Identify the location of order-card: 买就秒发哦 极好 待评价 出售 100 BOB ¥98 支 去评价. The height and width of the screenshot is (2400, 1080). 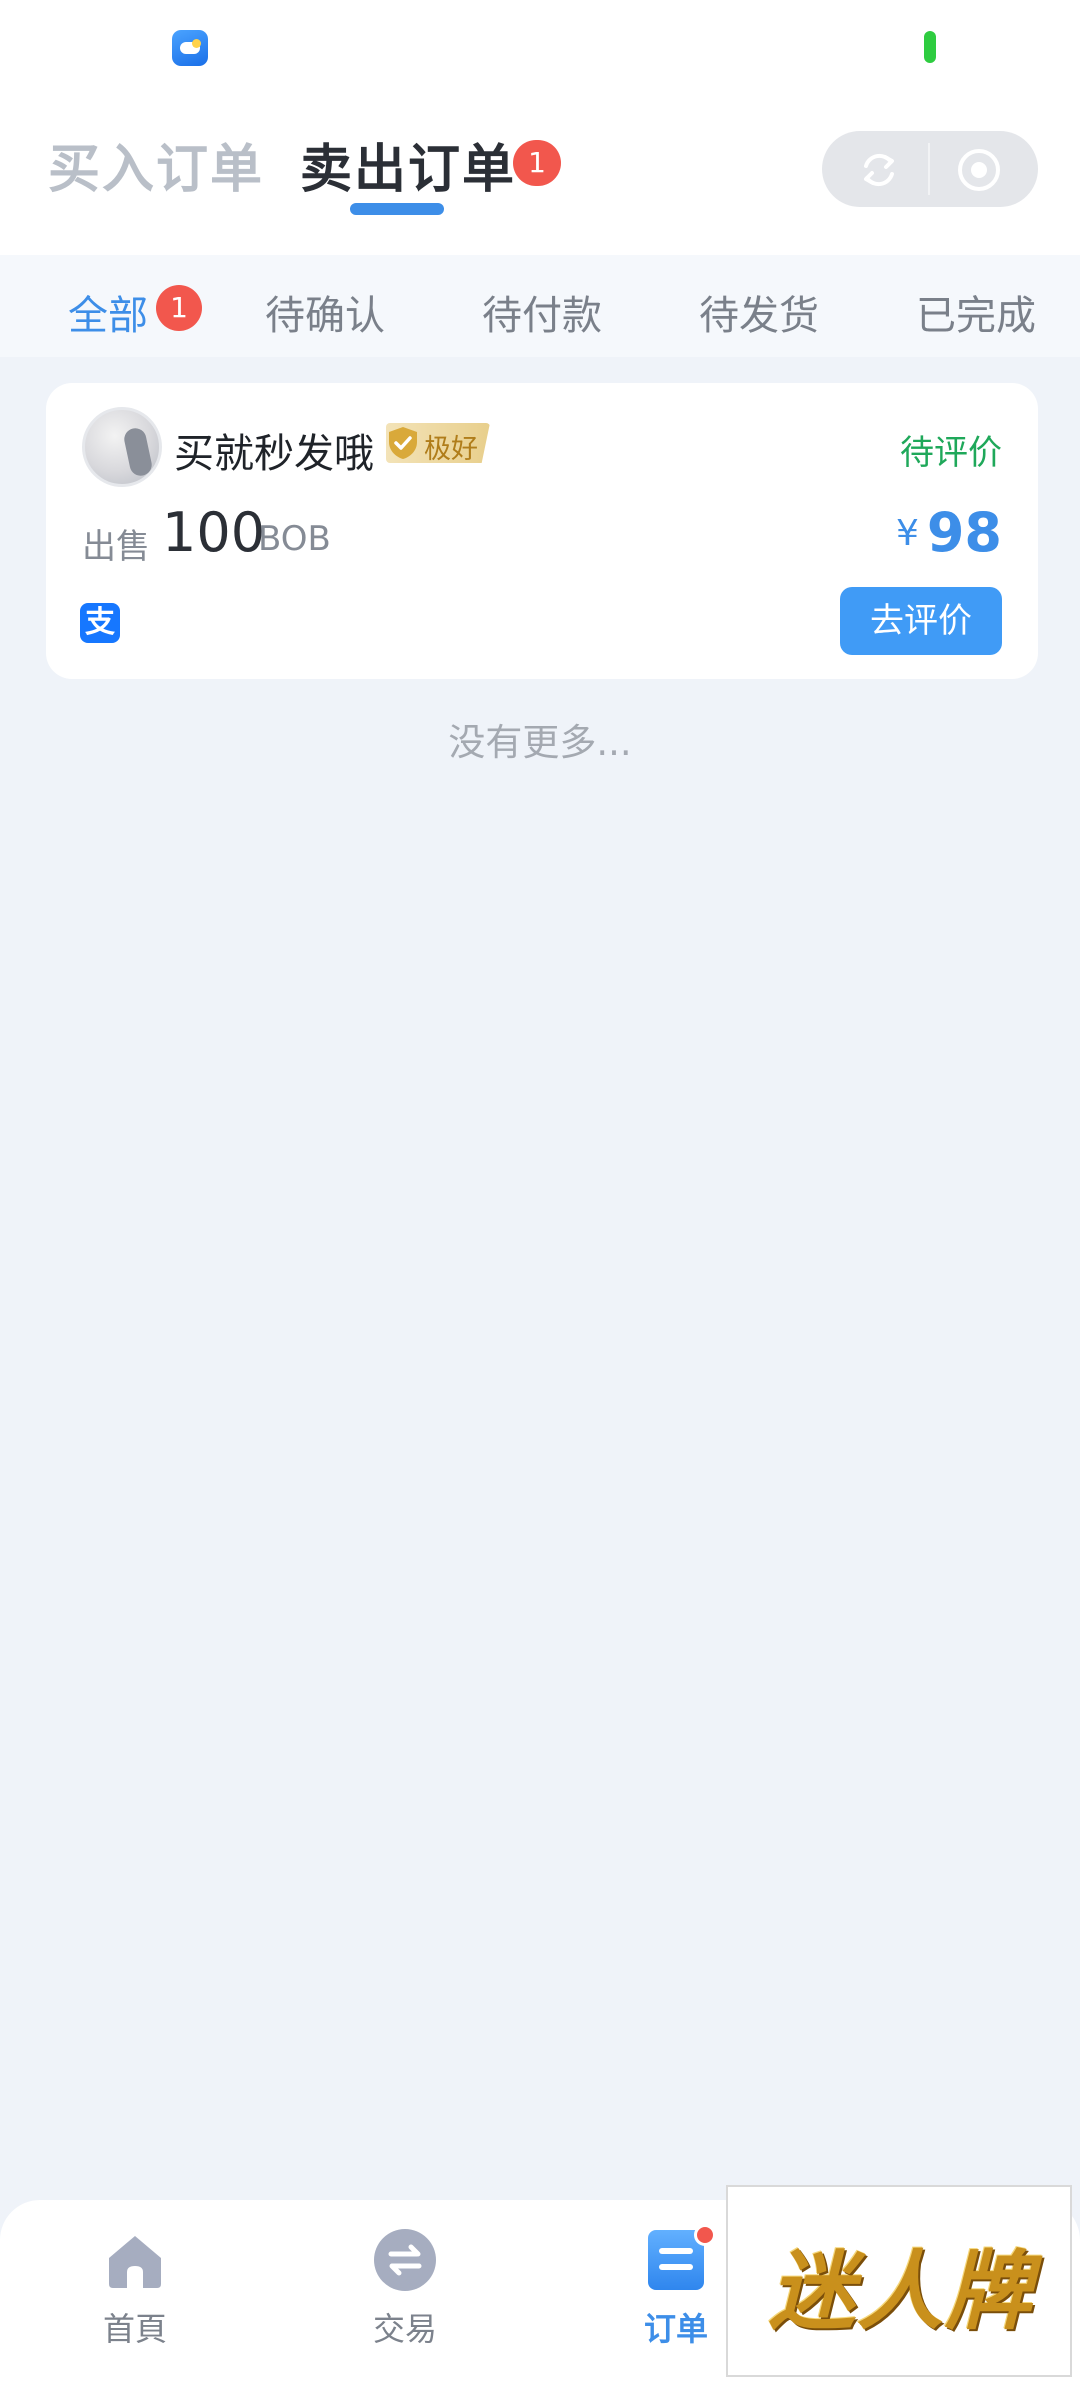
(542, 531).